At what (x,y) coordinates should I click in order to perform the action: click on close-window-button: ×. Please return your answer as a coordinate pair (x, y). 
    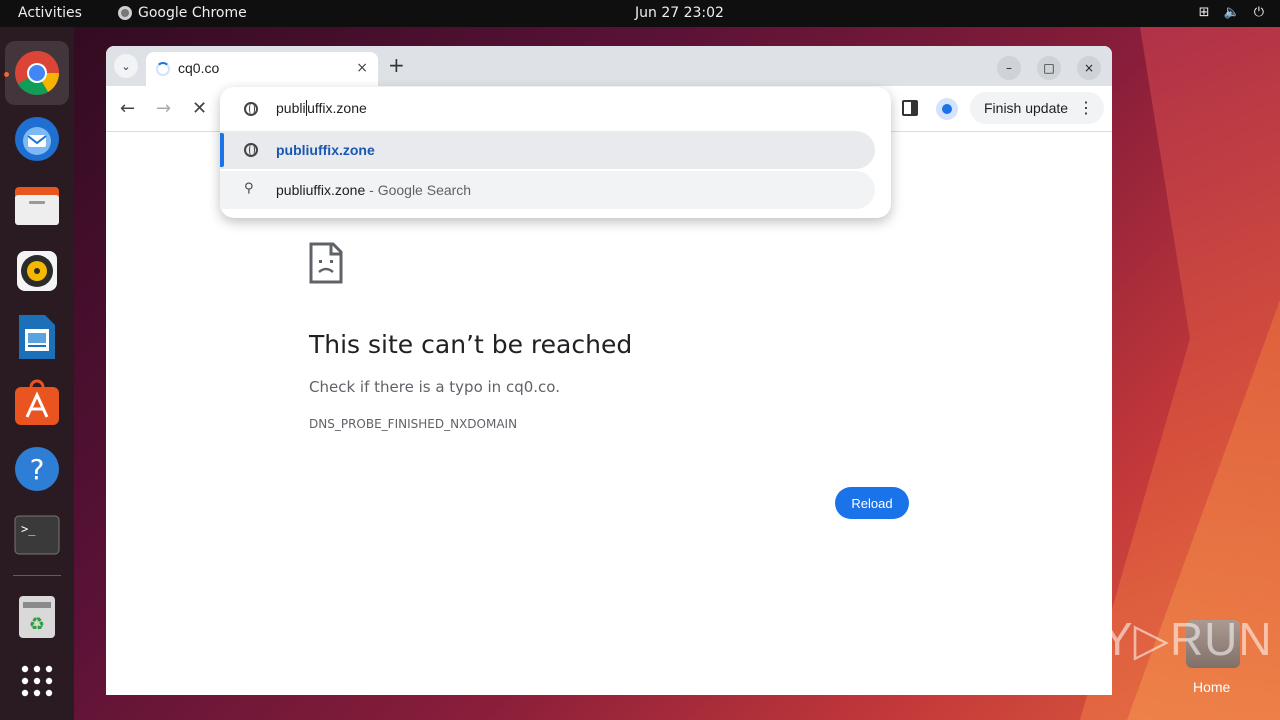
    Looking at the image, I should click on (1089, 68).